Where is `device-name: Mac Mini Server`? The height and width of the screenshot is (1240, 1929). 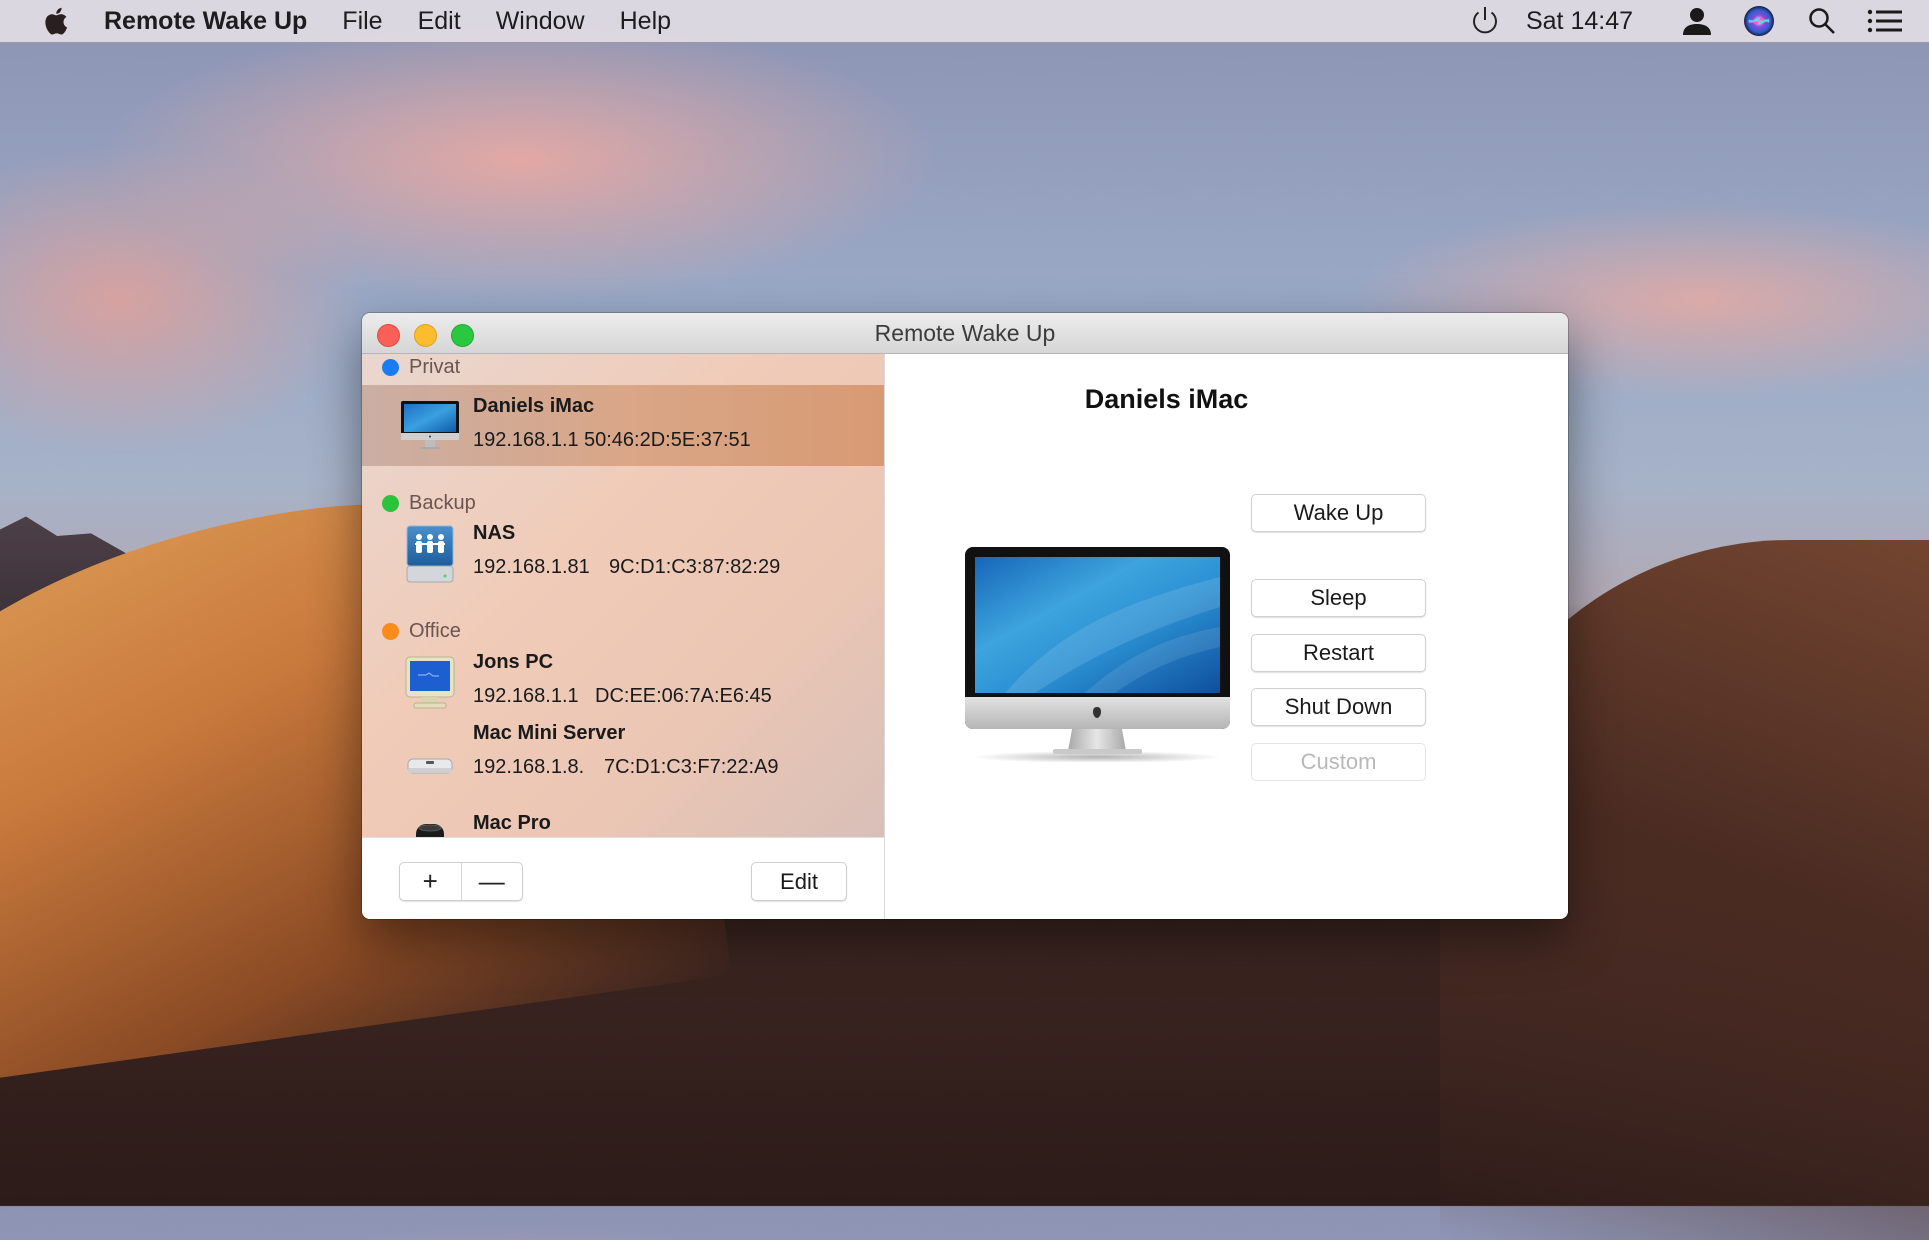 device-name: Mac Mini Server is located at coordinates (549, 733).